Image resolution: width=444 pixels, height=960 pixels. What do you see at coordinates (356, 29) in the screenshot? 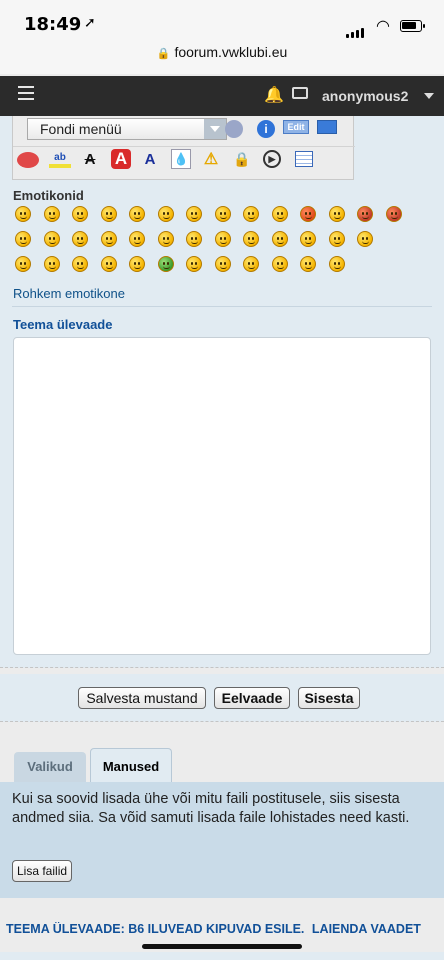
I see `cellular-signal-icon` at bounding box center [356, 29].